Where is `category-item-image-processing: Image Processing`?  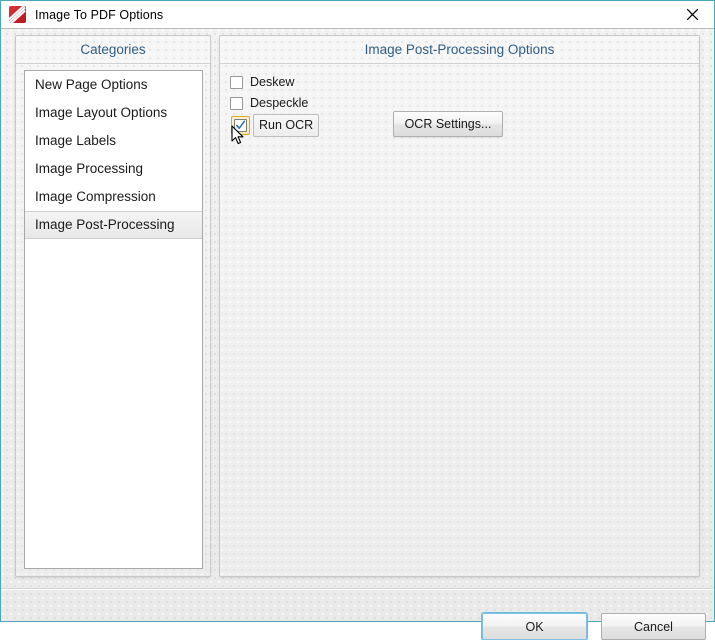 category-item-image-processing: Image Processing is located at coordinates (113, 169).